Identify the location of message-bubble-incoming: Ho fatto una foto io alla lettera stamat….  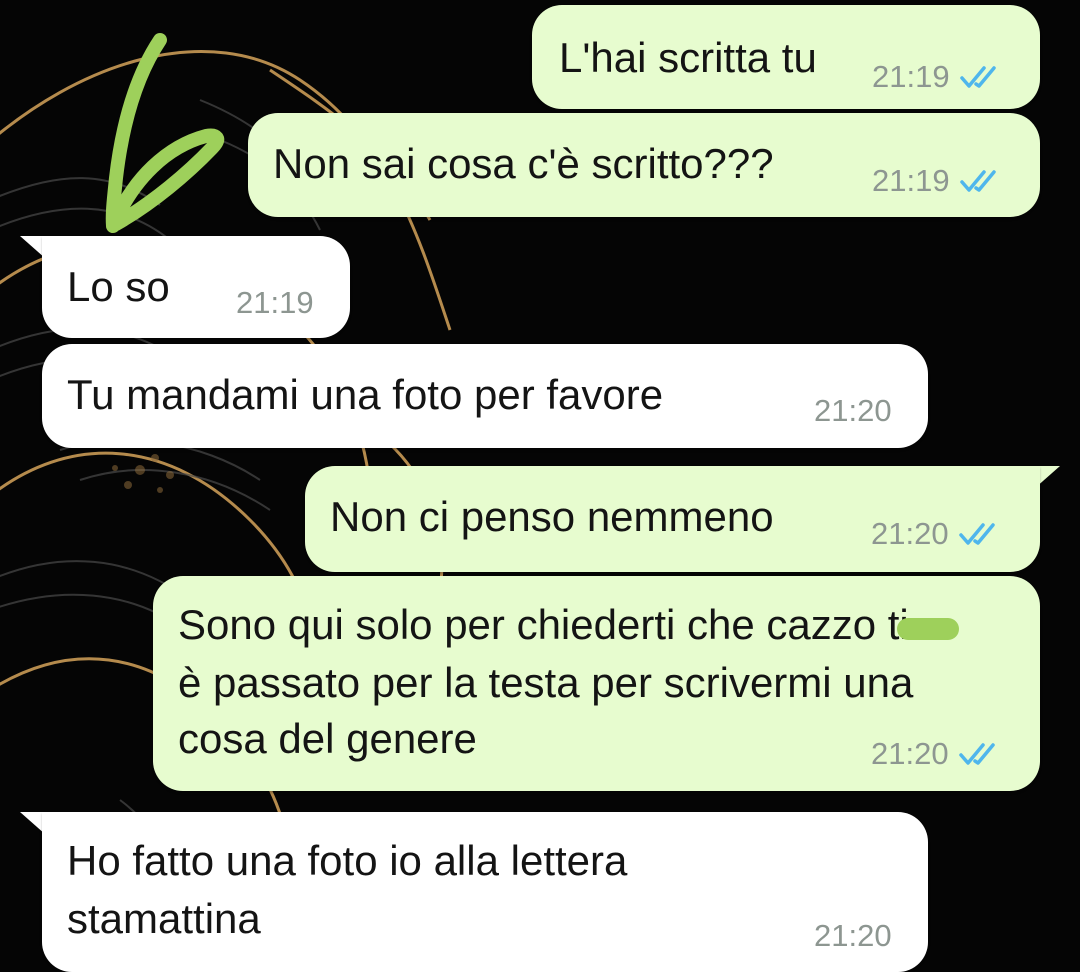
(485, 892).